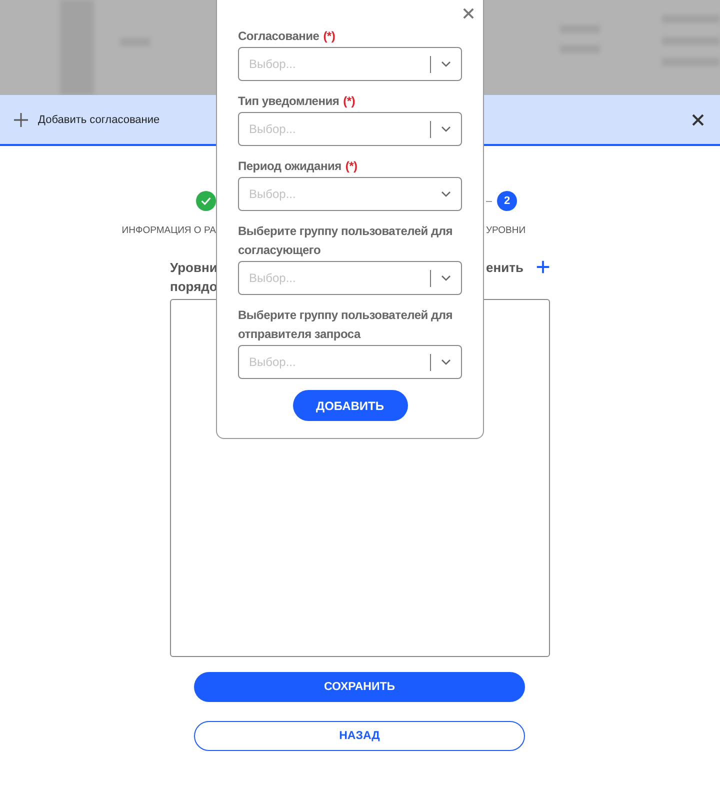 This screenshot has height=793, width=720. What do you see at coordinates (506, 230) in the screenshot?
I see `step-label: УРОВНИ` at bounding box center [506, 230].